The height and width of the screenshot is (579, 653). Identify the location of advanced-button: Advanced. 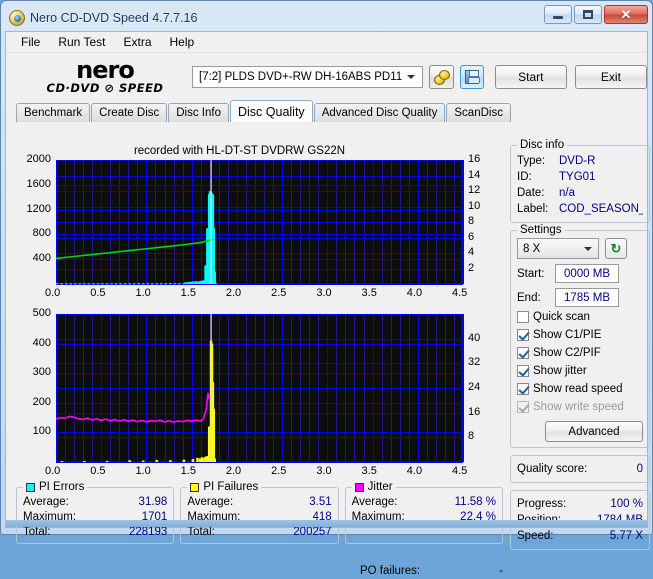
(594, 431).